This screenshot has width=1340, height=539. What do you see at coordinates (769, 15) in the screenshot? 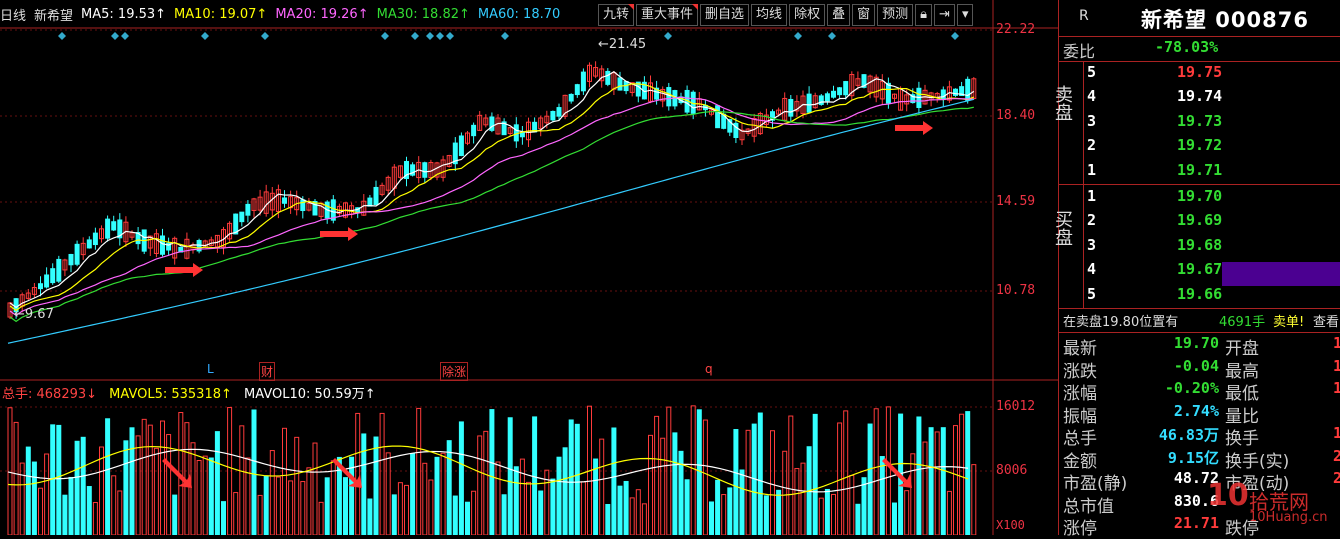
I see `ma-settings-button: 均线` at bounding box center [769, 15].